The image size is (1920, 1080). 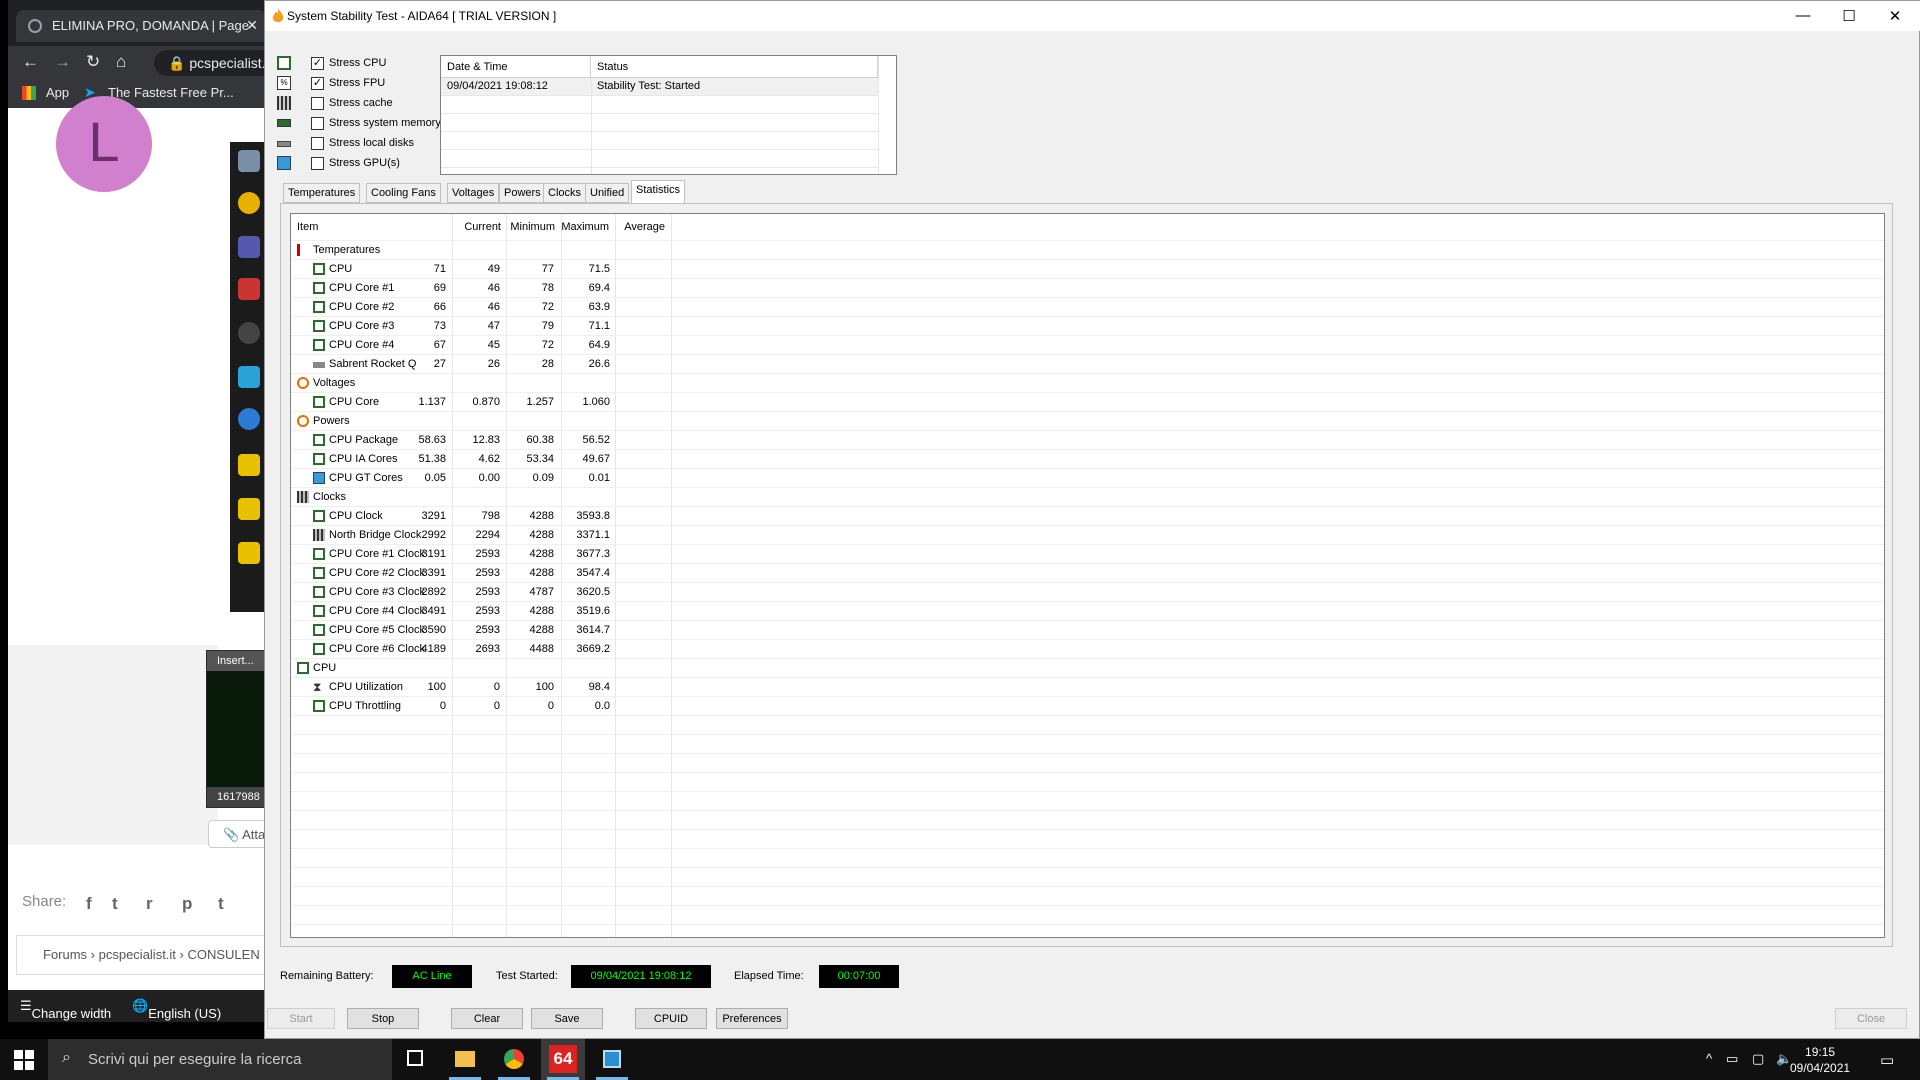 What do you see at coordinates (24, 1060) in the screenshot?
I see `windows-start-icon` at bounding box center [24, 1060].